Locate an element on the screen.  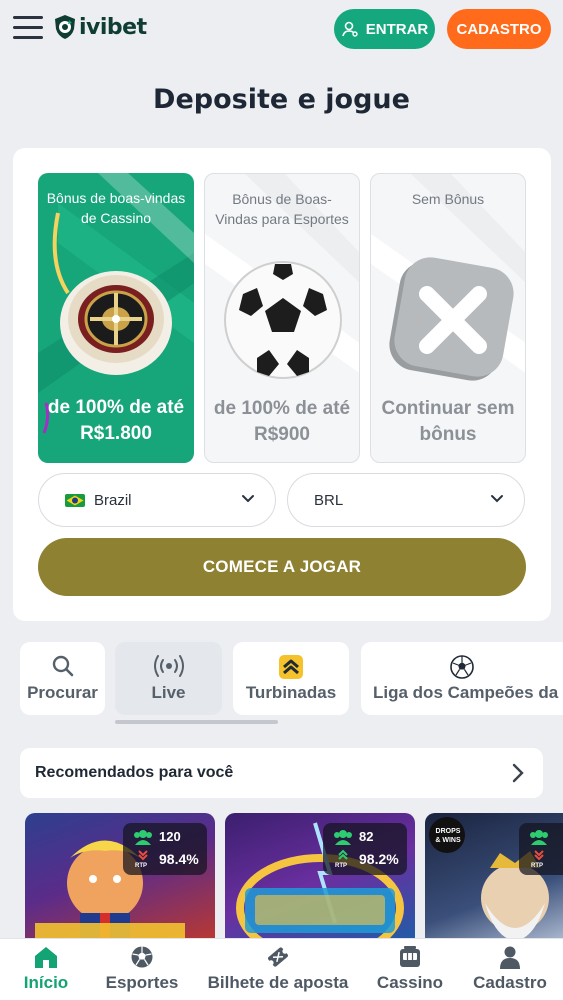
login-button: ENTRAR is located at coordinates (384, 29).